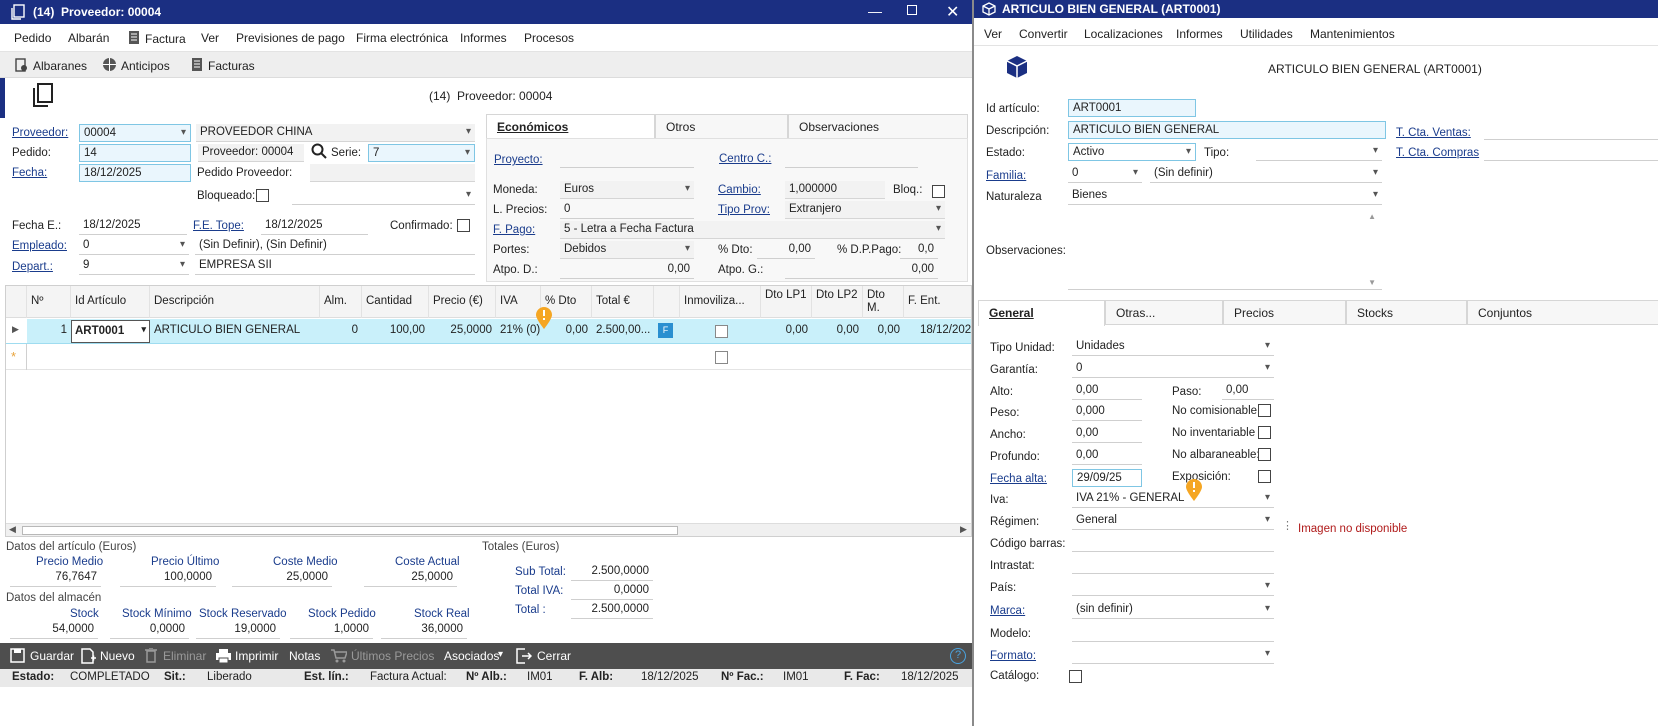  I want to click on cell-dtolp1: 0,00, so click(786, 331).